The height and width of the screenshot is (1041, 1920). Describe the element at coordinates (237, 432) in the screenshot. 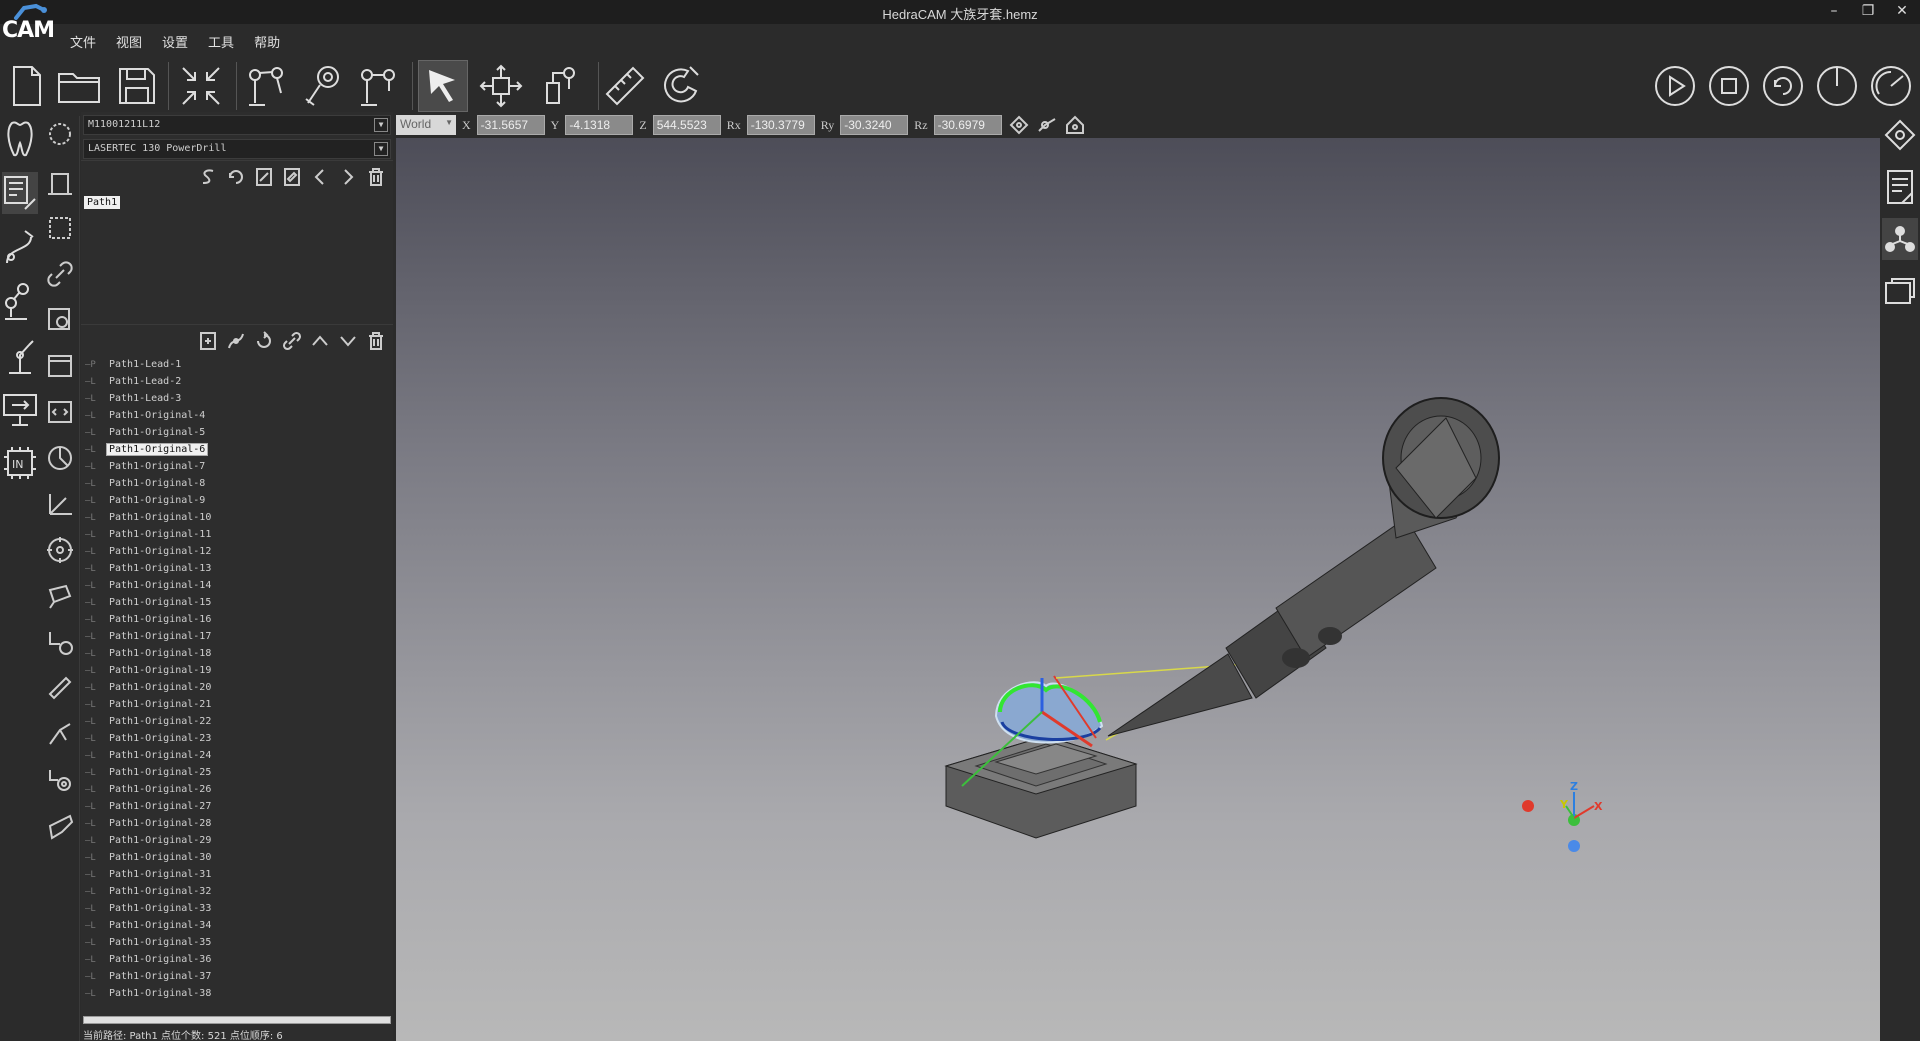

I see `tree-row: —L Path1-Original-5` at that location.